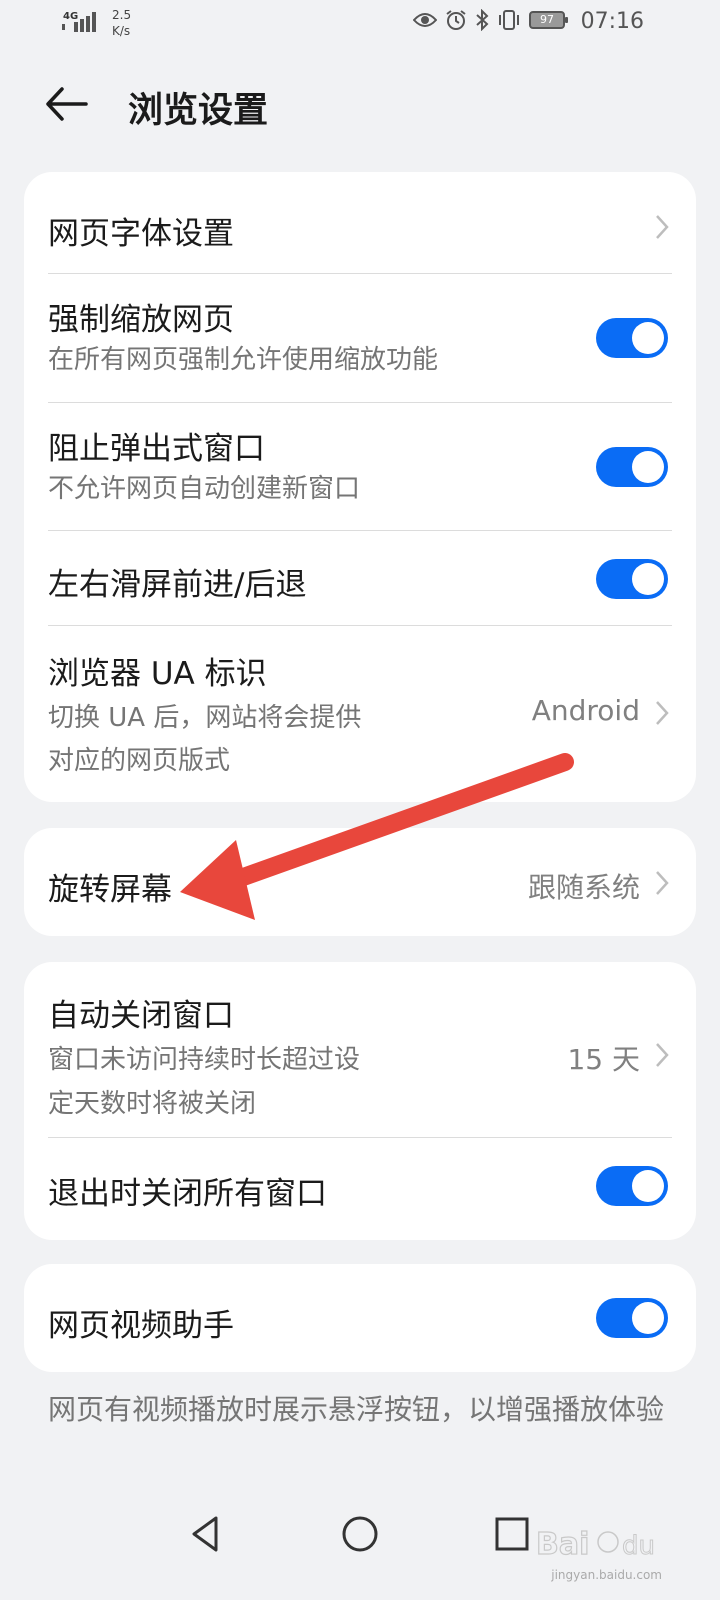 The height and width of the screenshot is (1600, 720). I want to click on video-helper-title: 网页视频助手, so click(141, 1326).